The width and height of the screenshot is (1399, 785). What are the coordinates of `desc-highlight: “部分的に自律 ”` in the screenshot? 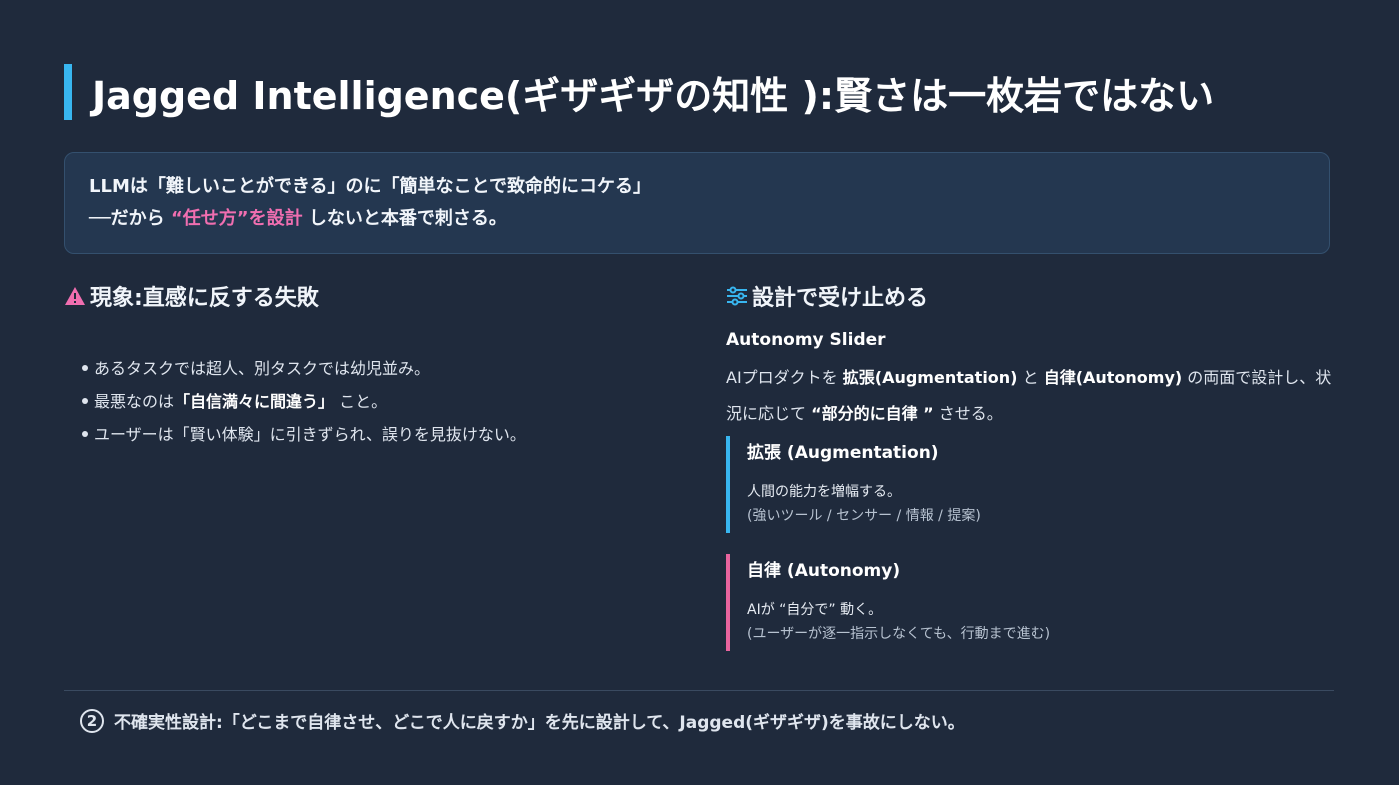 It's located at (872, 413).